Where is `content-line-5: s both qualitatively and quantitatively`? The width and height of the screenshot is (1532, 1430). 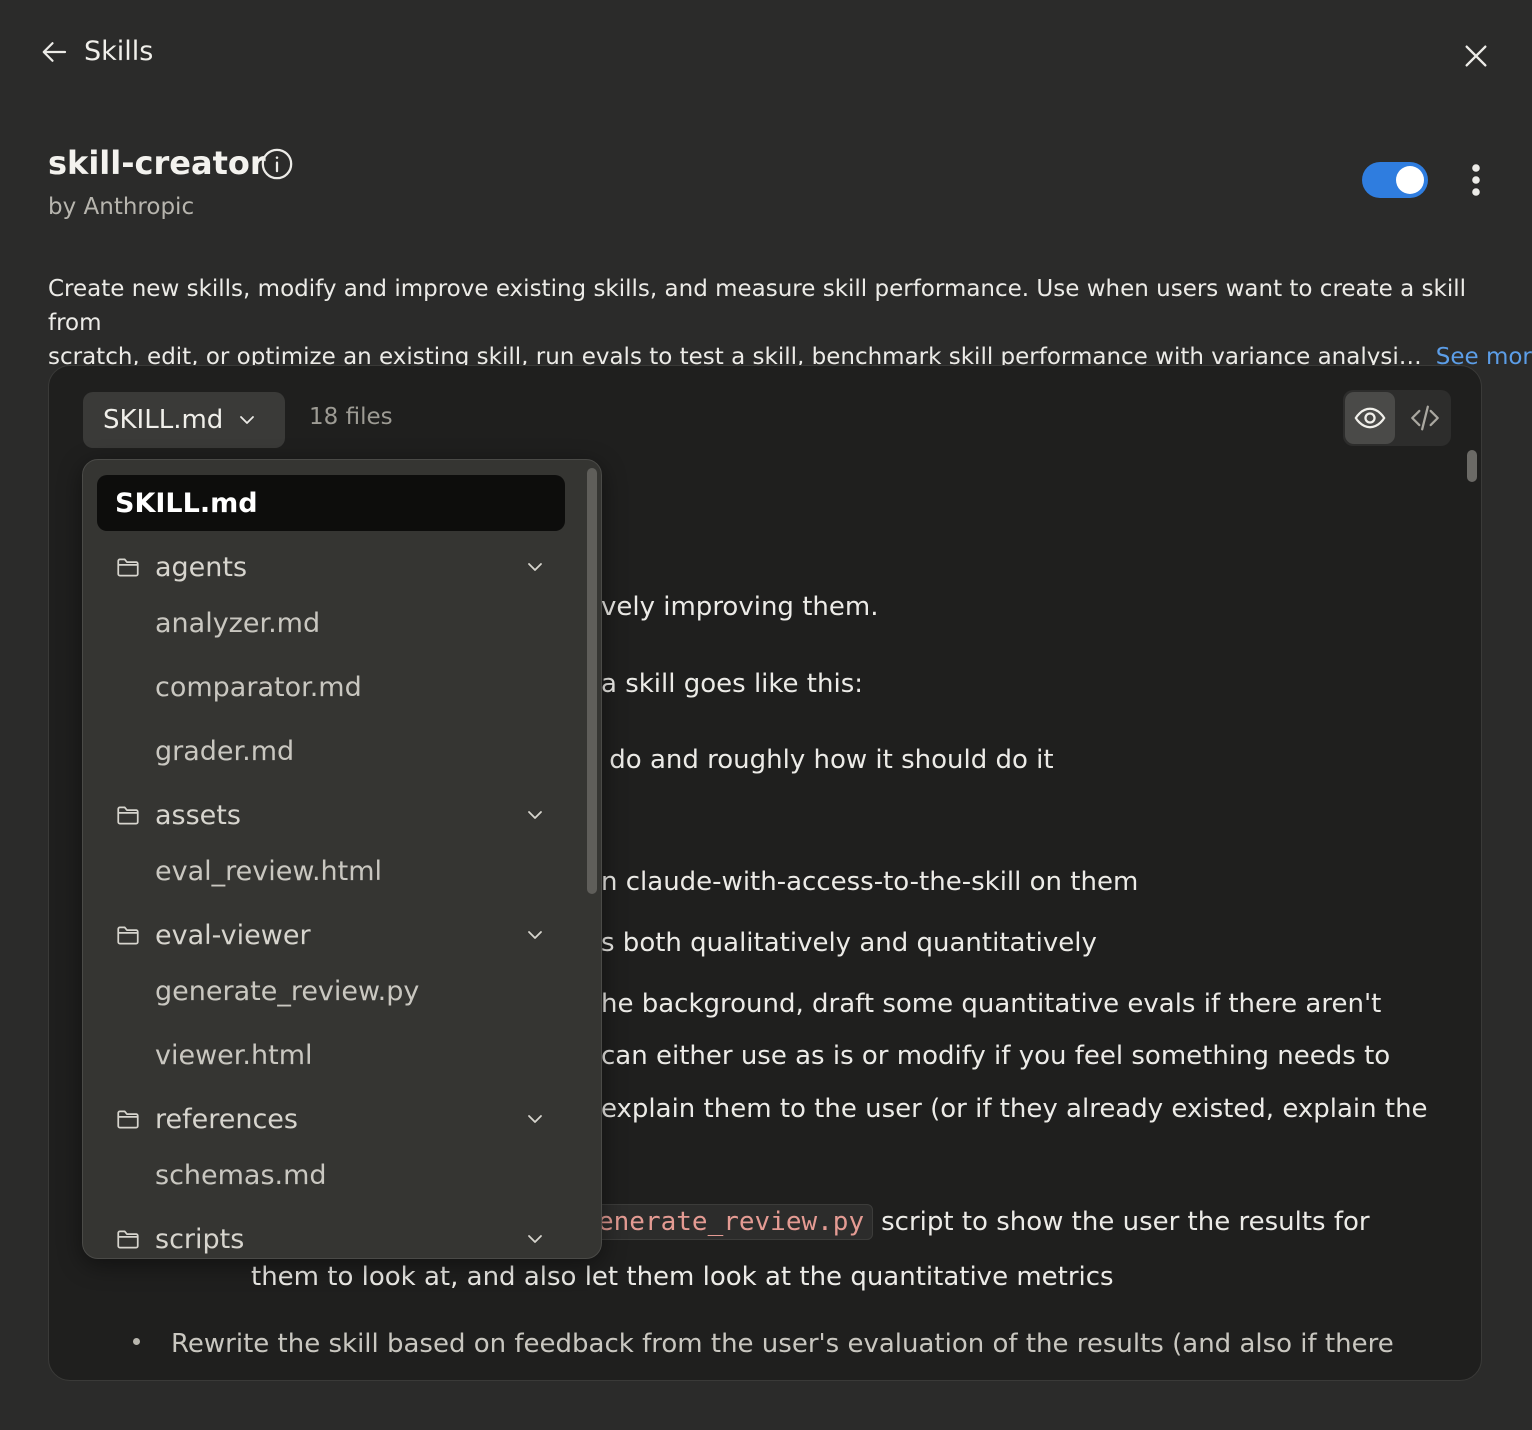 content-line-5: s both qualitatively and quantitatively is located at coordinates (849, 943).